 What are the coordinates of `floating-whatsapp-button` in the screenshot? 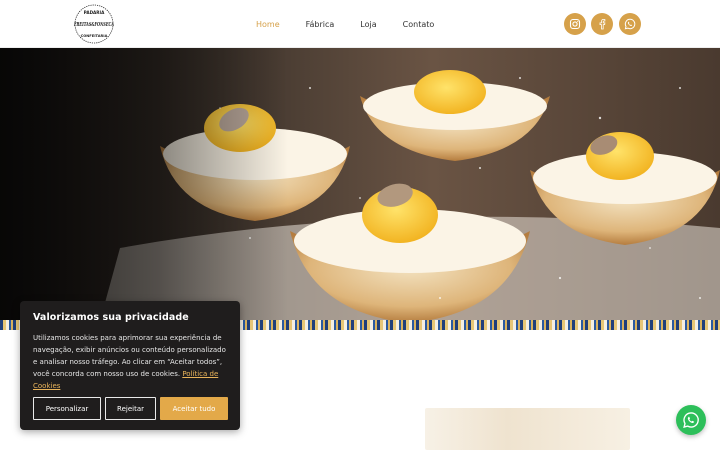 It's located at (691, 420).